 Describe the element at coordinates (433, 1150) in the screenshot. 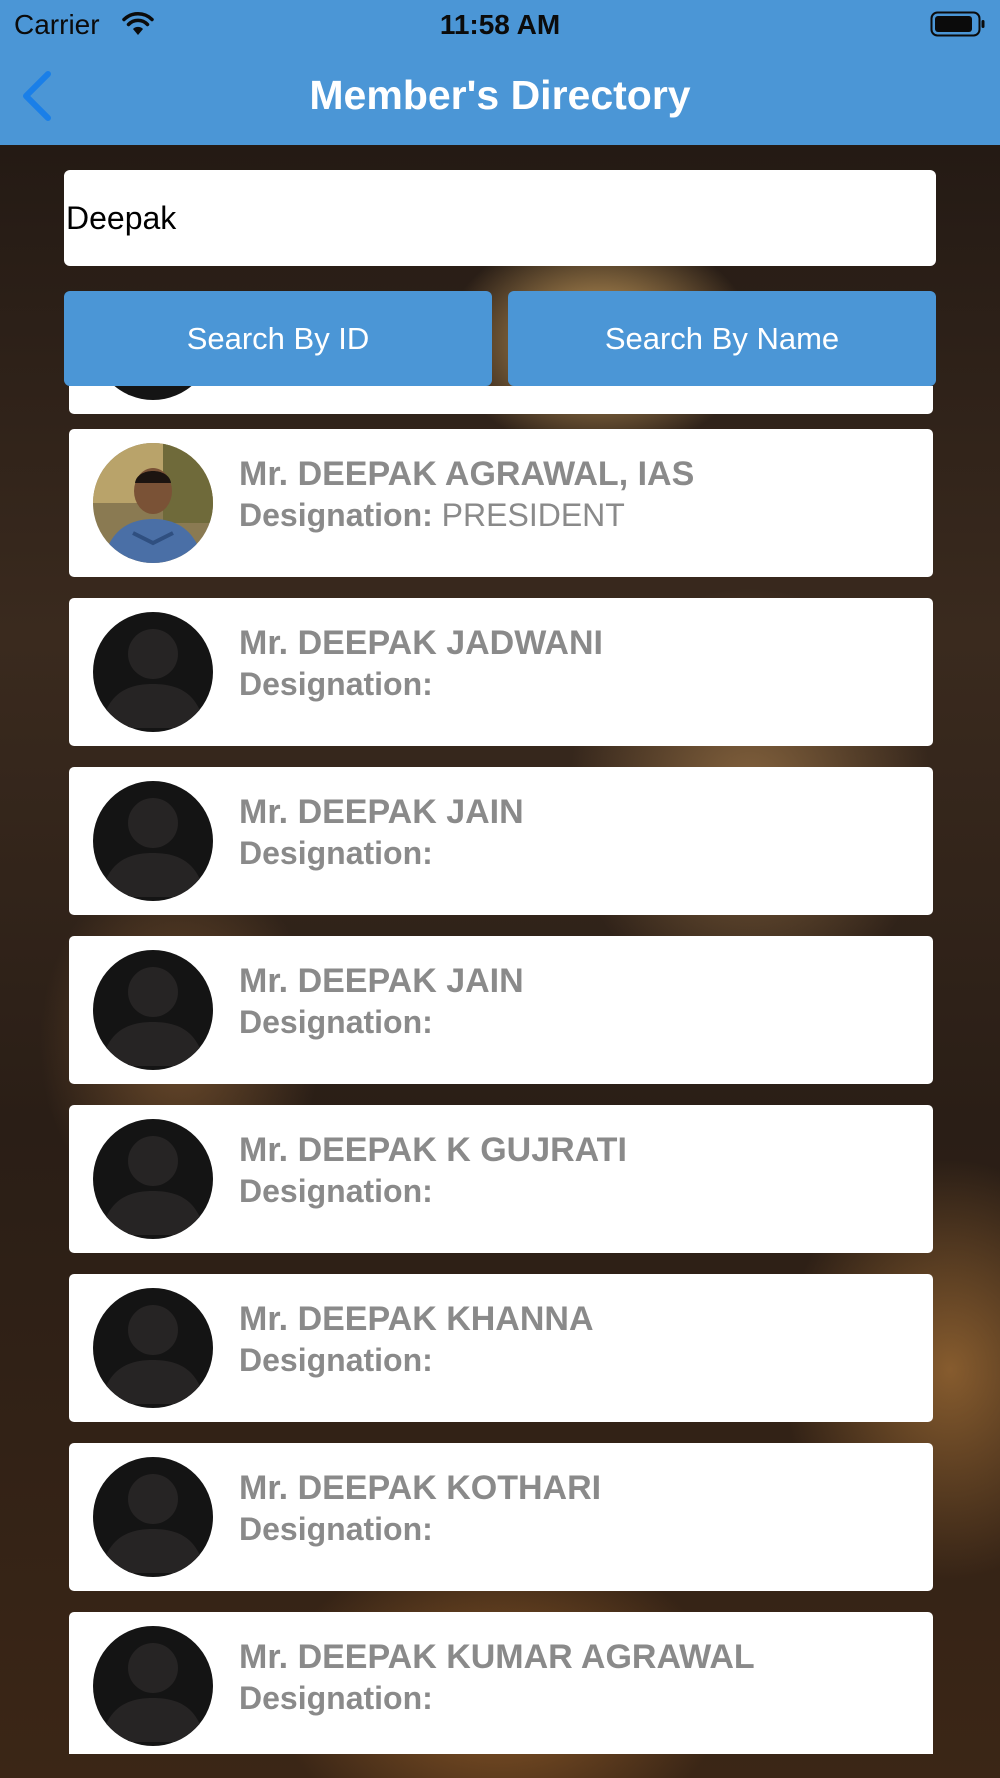

I see `member-name: Mr. DEEPAK K GUJRATI` at that location.